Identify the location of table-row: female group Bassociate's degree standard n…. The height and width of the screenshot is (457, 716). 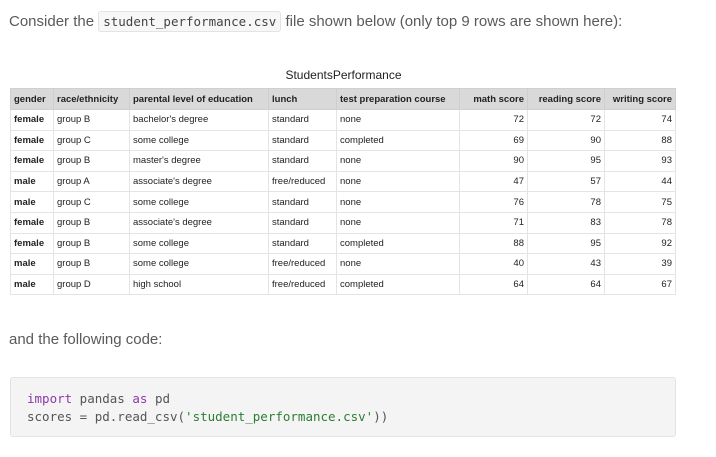
(343, 222).